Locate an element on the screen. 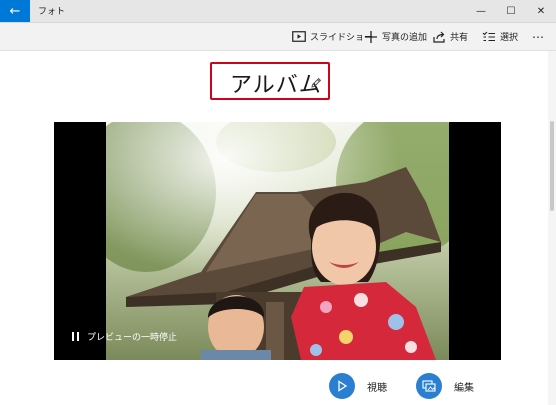 This screenshot has height=405, width=556. add-photos-button: 写真の追加 is located at coordinates (395, 36).